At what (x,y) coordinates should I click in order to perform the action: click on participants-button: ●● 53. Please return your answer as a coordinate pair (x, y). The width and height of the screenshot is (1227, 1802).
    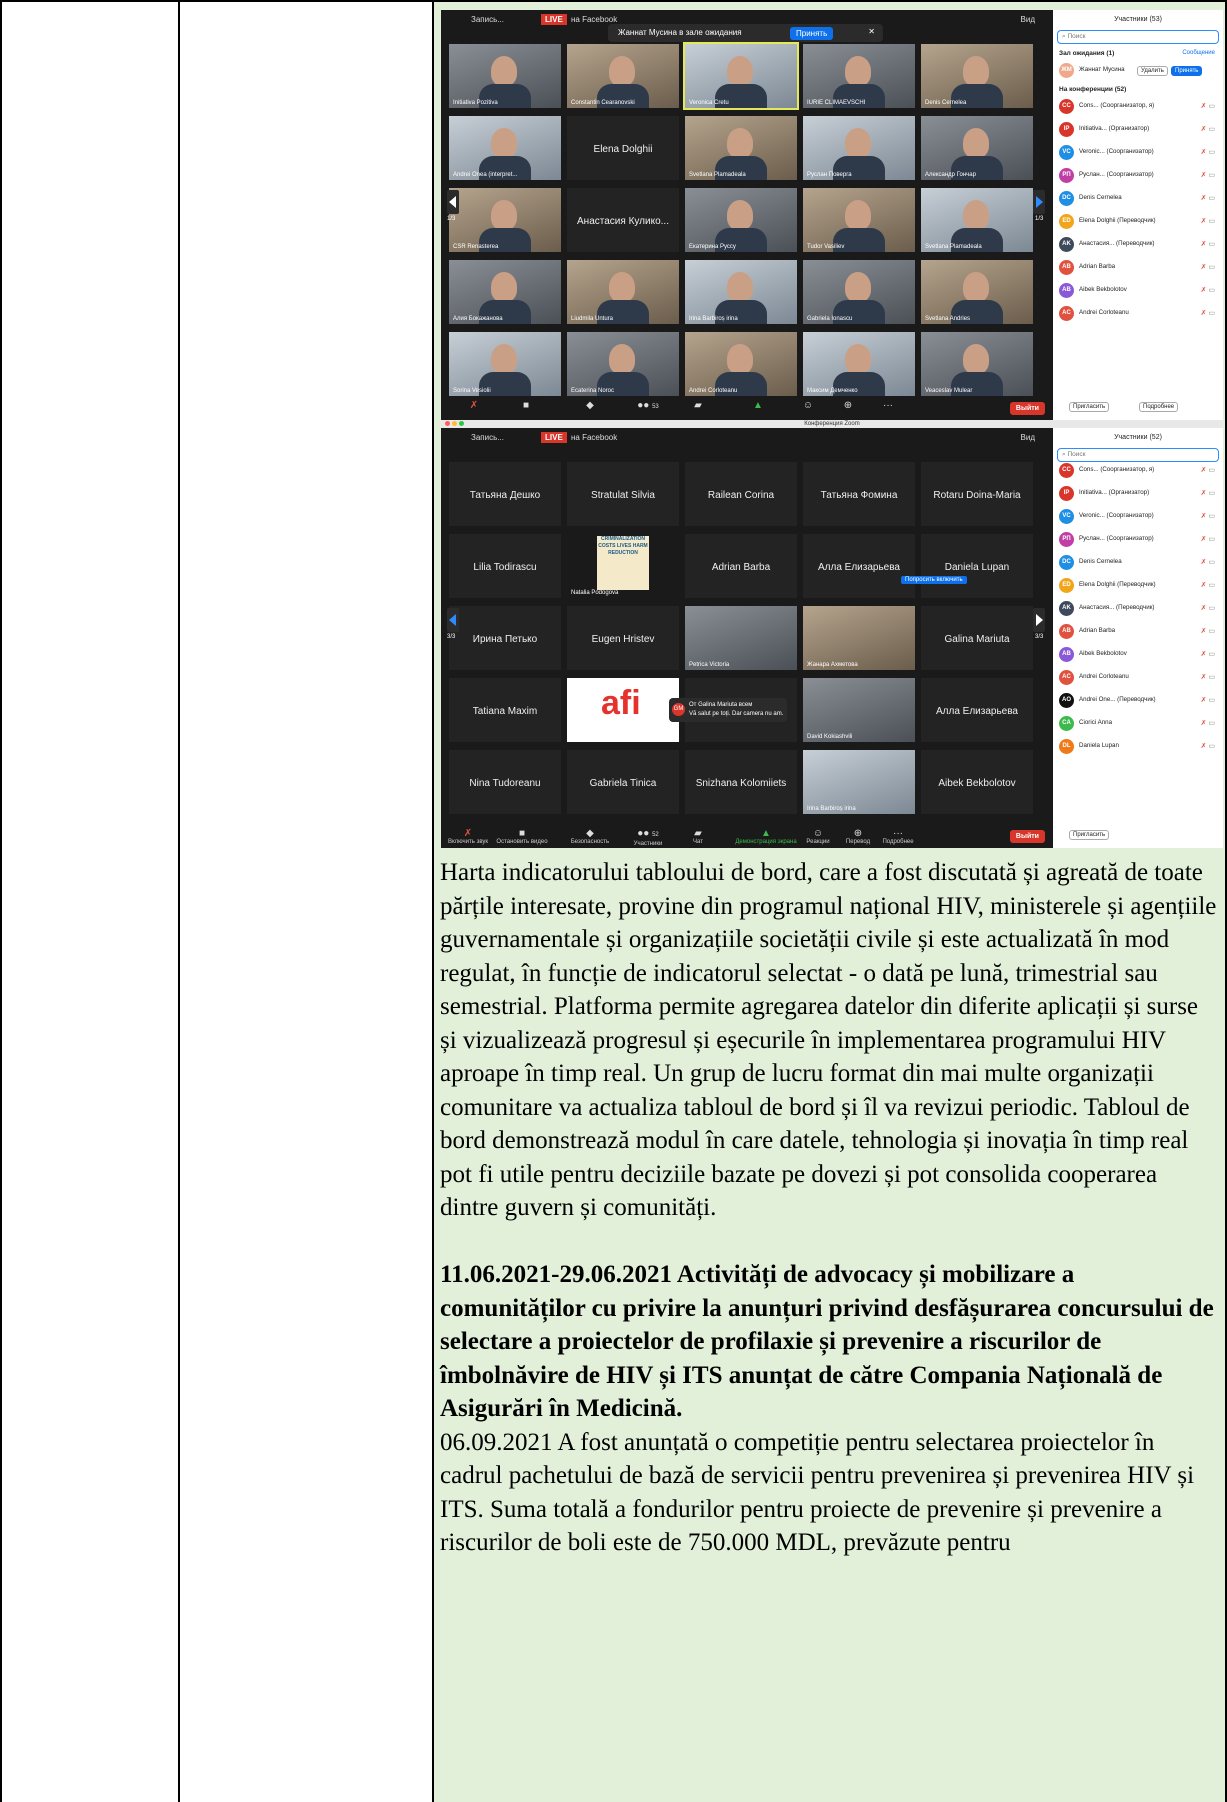
    Looking at the image, I should click on (648, 406).